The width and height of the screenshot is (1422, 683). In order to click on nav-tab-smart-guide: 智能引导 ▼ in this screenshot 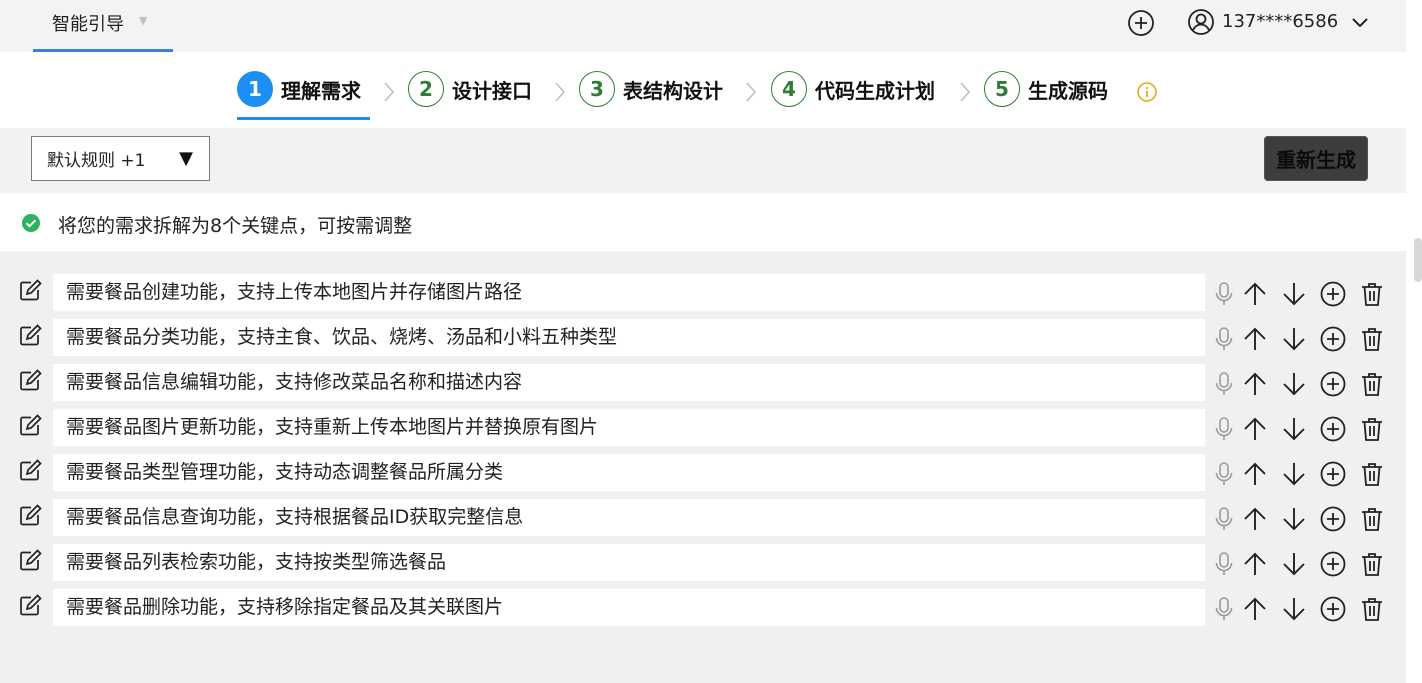, I will do `click(103, 26)`.